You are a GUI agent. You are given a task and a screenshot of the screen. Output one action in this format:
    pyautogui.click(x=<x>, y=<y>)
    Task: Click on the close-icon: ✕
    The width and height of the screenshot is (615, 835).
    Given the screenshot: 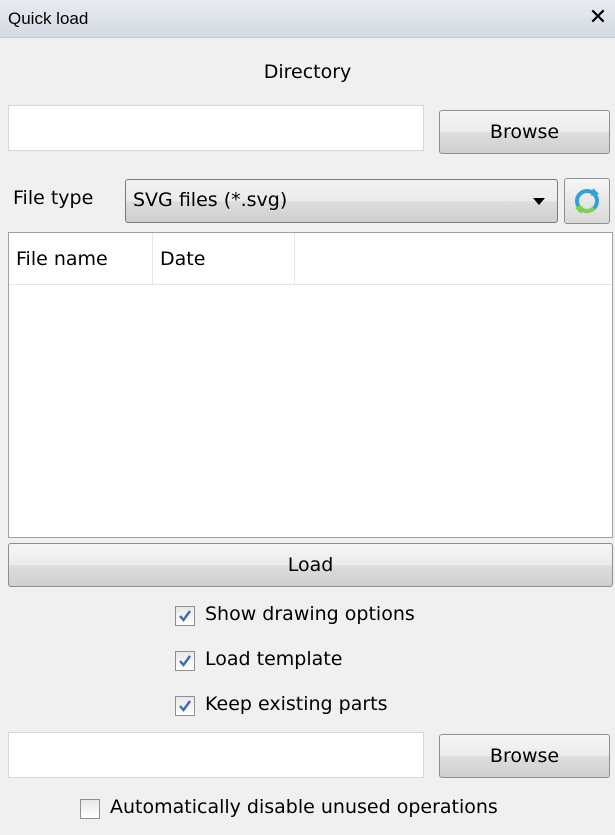 What is the action you would take?
    pyautogui.click(x=598, y=18)
    